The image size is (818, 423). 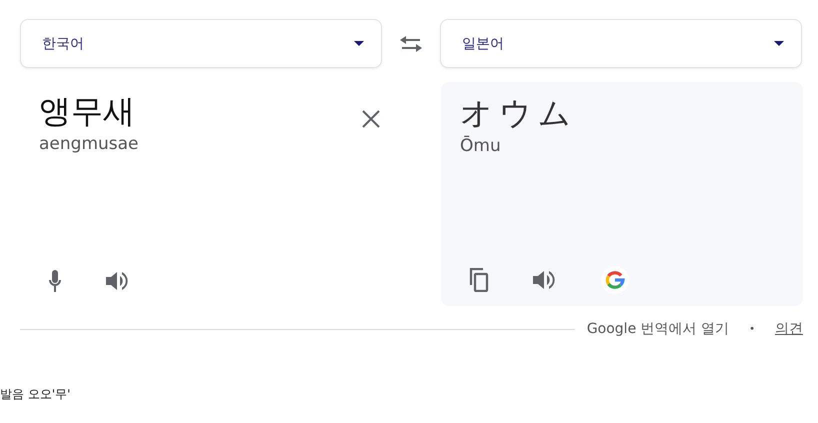 I want to click on open-in-google-translate-link: Google 번역에서 열기, so click(x=658, y=329).